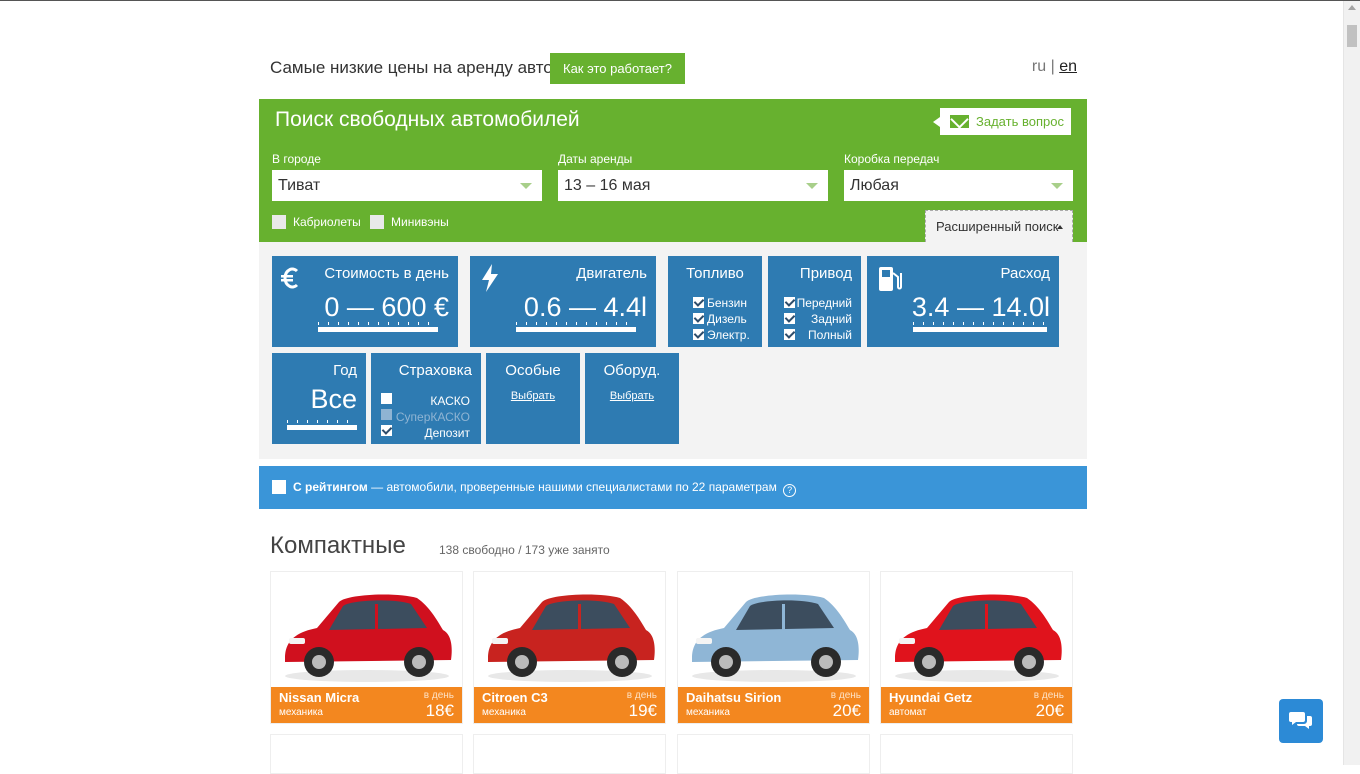 Image resolution: width=1360 pixels, height=774 pixels. What do you see at coordinates (569, 705) in the screenshot?
I see `car-info-bar: Citroen C3 механика в день 19€` at bounding box center [569, 705].